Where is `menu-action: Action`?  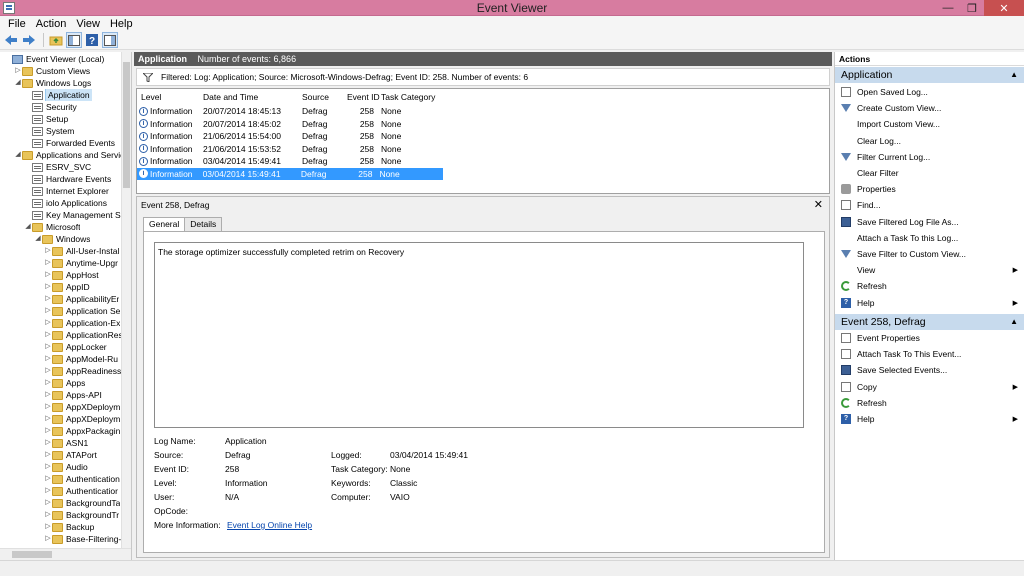
menu-action: Action is located at coordinates (51, 24).